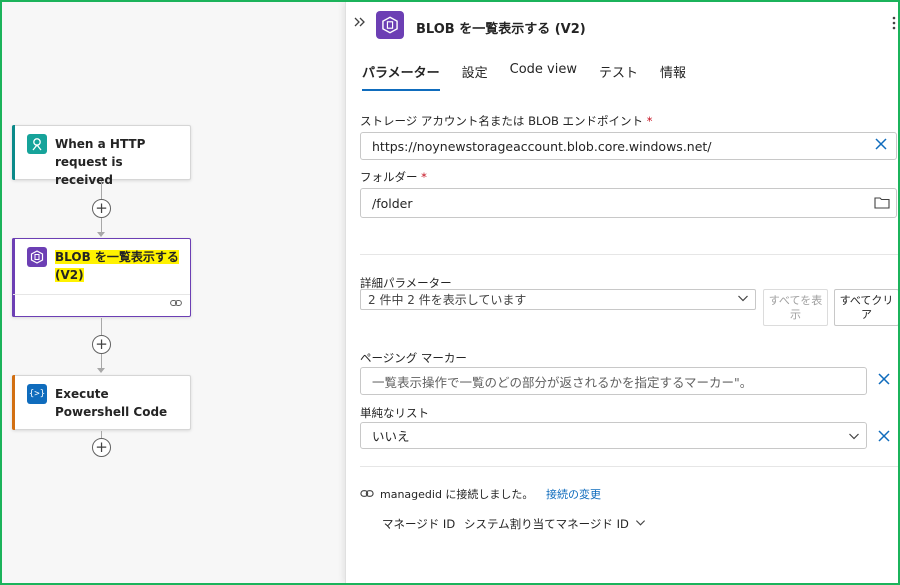 This screenshot has height=585, width=900. I want to click on browse-folder-icon, so click(882, 204).